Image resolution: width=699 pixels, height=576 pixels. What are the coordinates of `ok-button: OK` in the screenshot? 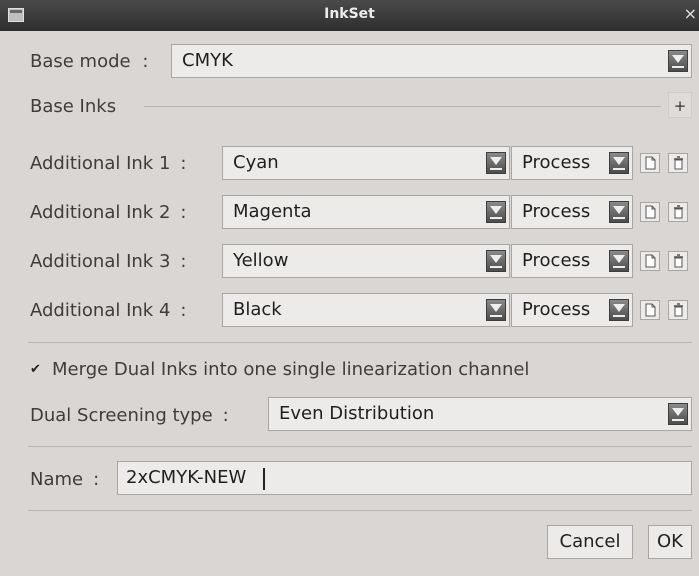 It's located at (670, 542).